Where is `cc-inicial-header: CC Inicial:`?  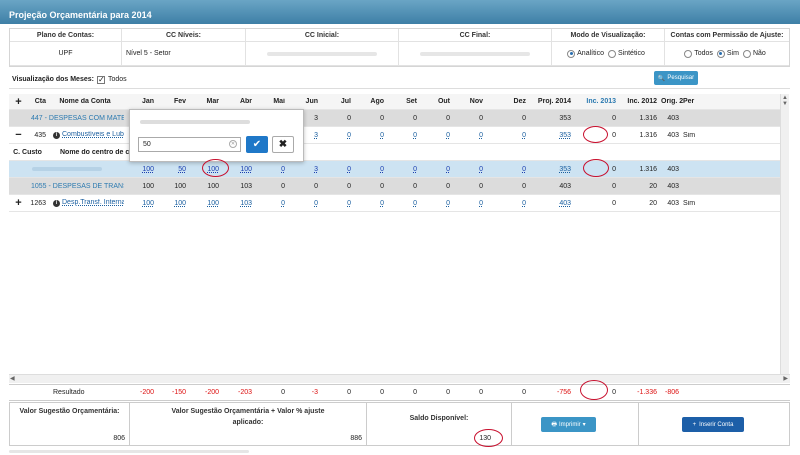
cc-inicial-header: CC Inicial: is located at coordinates (322, 35).